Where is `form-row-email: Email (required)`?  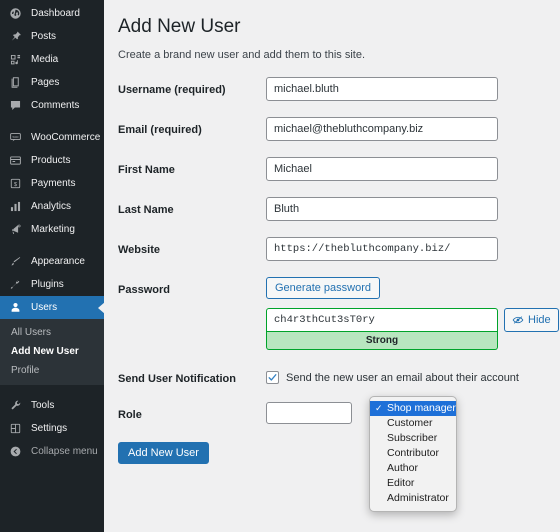
form-row-email: Email (required) is located at coordinates (339, 129).